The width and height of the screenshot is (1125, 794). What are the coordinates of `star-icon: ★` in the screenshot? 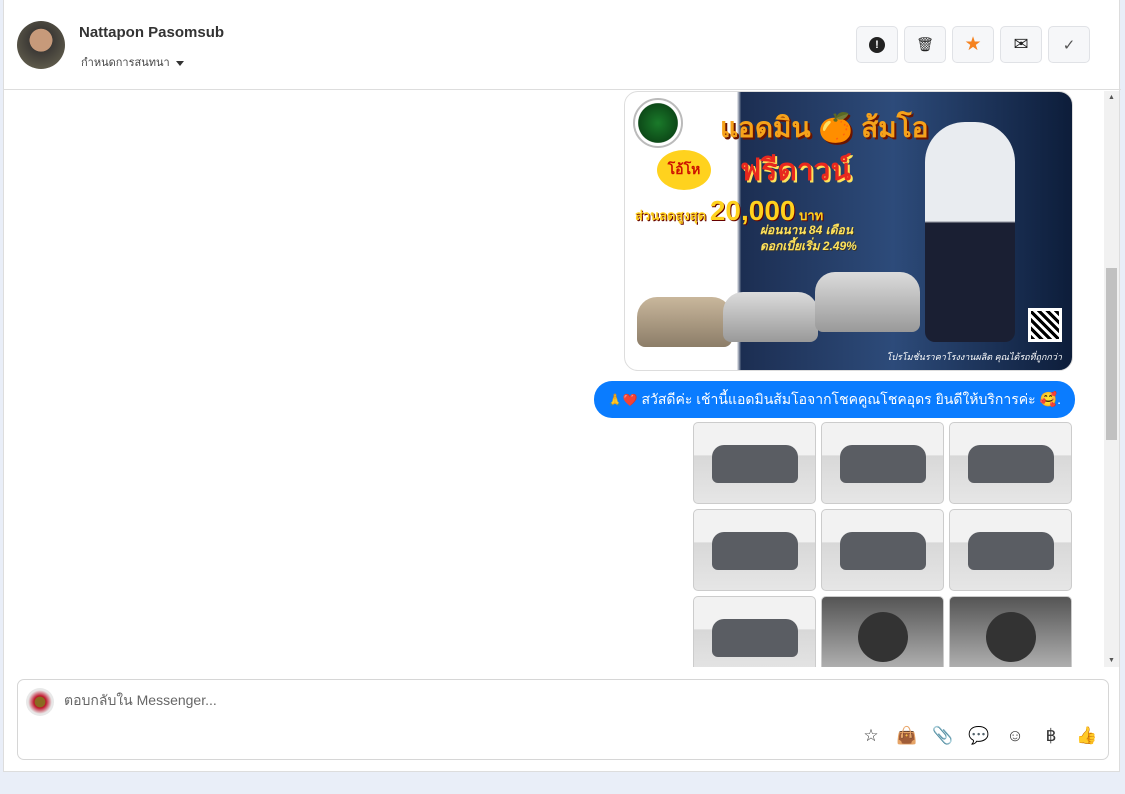 It's located at (973, 44).